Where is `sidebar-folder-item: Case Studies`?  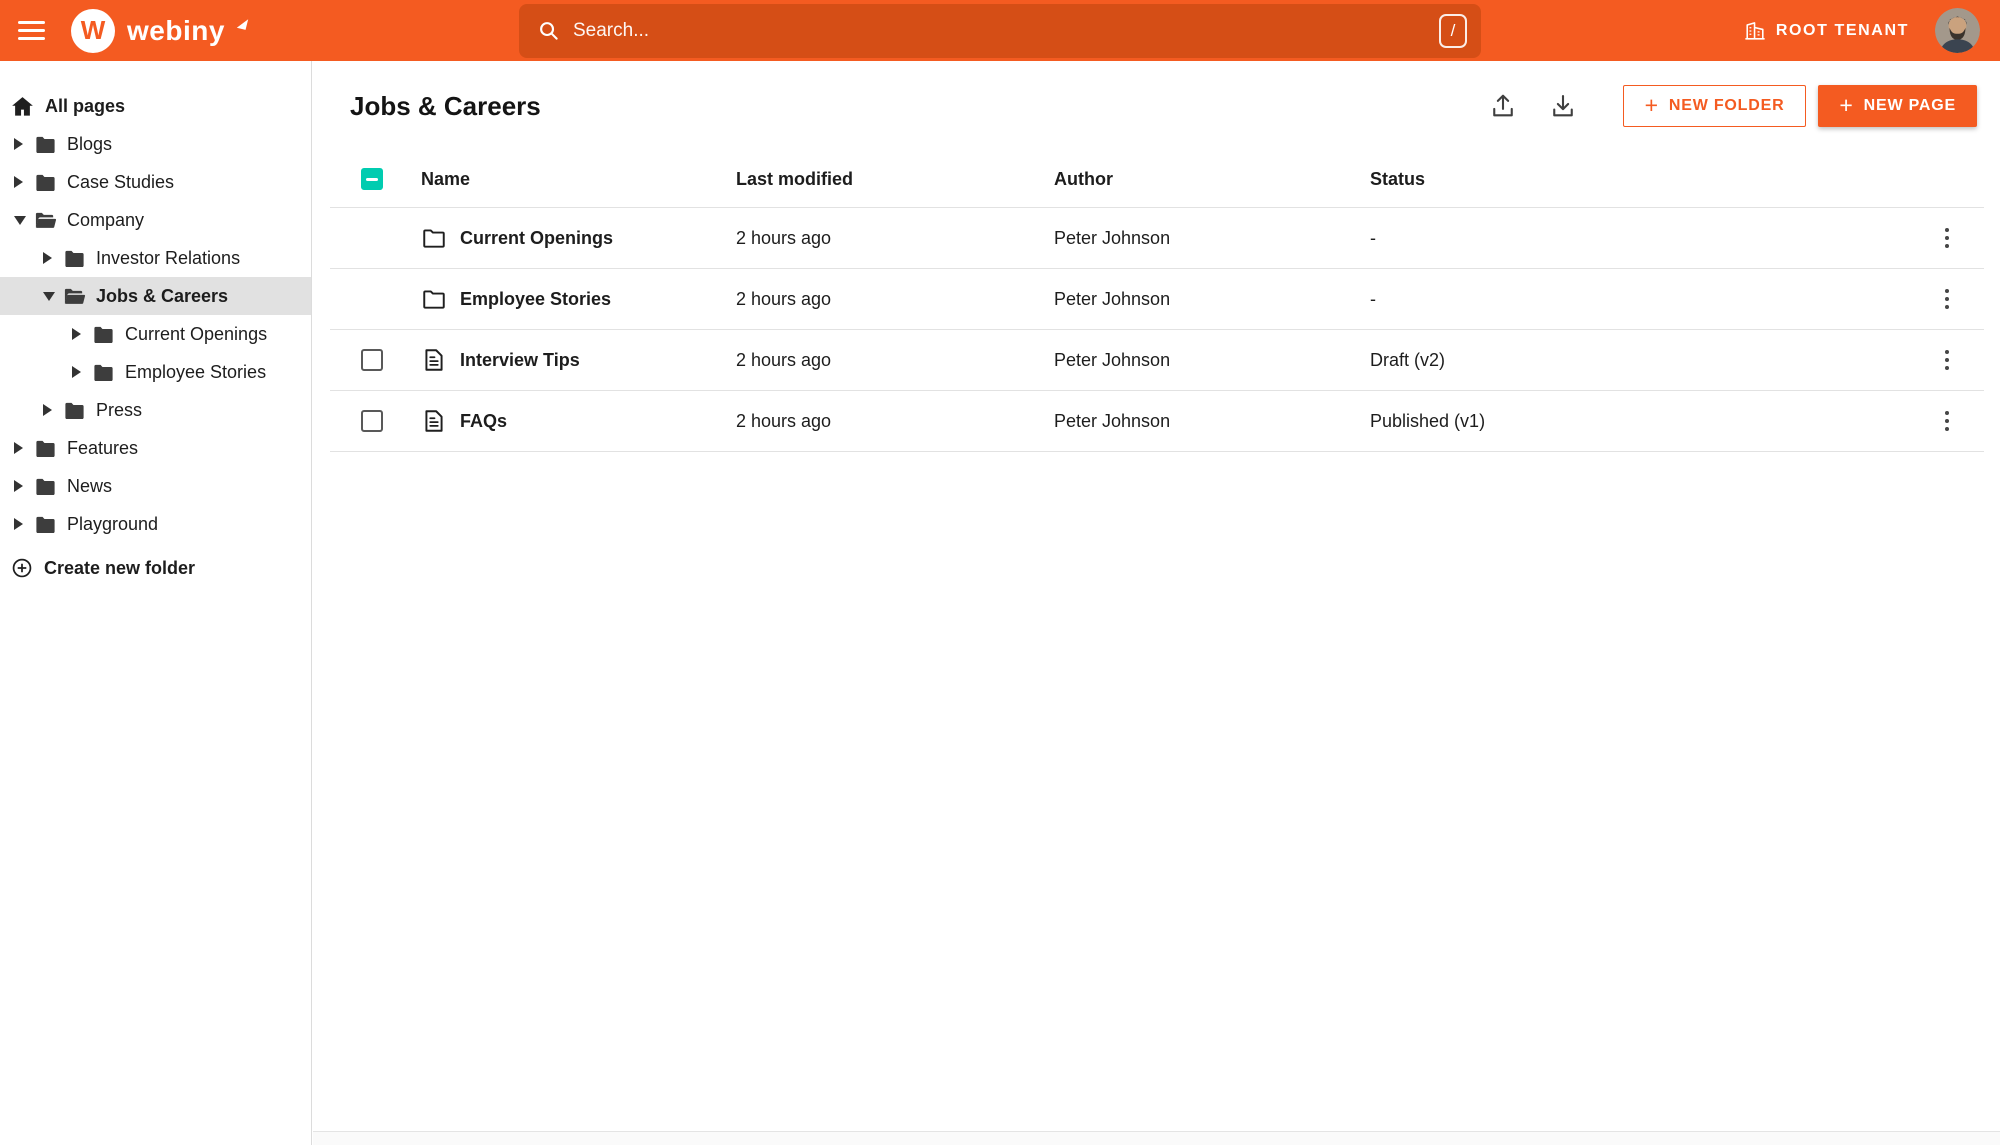 sidebar-folder-item: Case Studies is located at coordinates (155, 182).